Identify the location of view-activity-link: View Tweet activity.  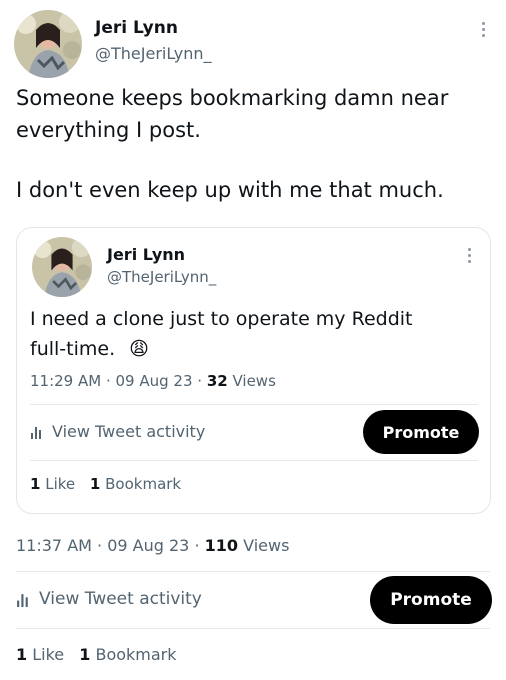
(109, 599).